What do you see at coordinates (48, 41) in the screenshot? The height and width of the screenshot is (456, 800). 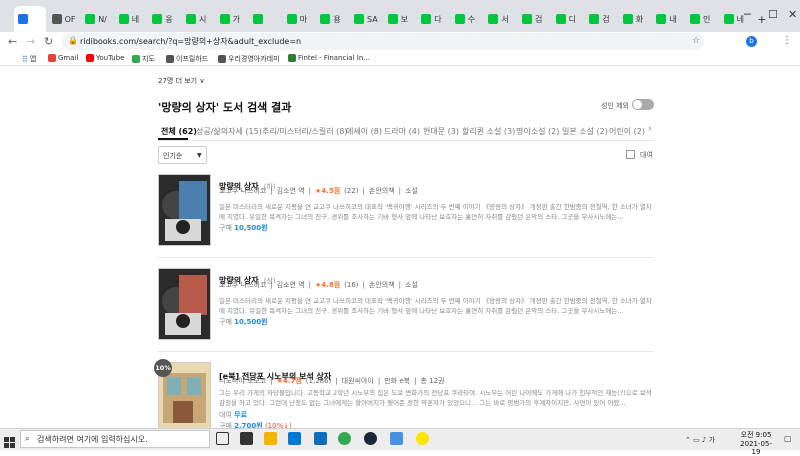 I see `reload-icon: ↻` at bounding box center [48, 41].